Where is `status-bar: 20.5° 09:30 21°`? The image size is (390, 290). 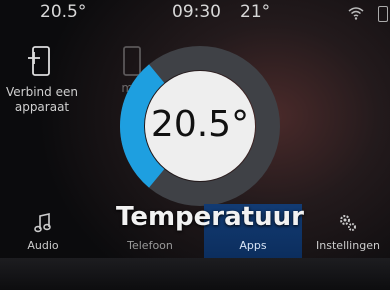 status-bar: 20.5° 09:30 21° is located at coordinates (195, 13).